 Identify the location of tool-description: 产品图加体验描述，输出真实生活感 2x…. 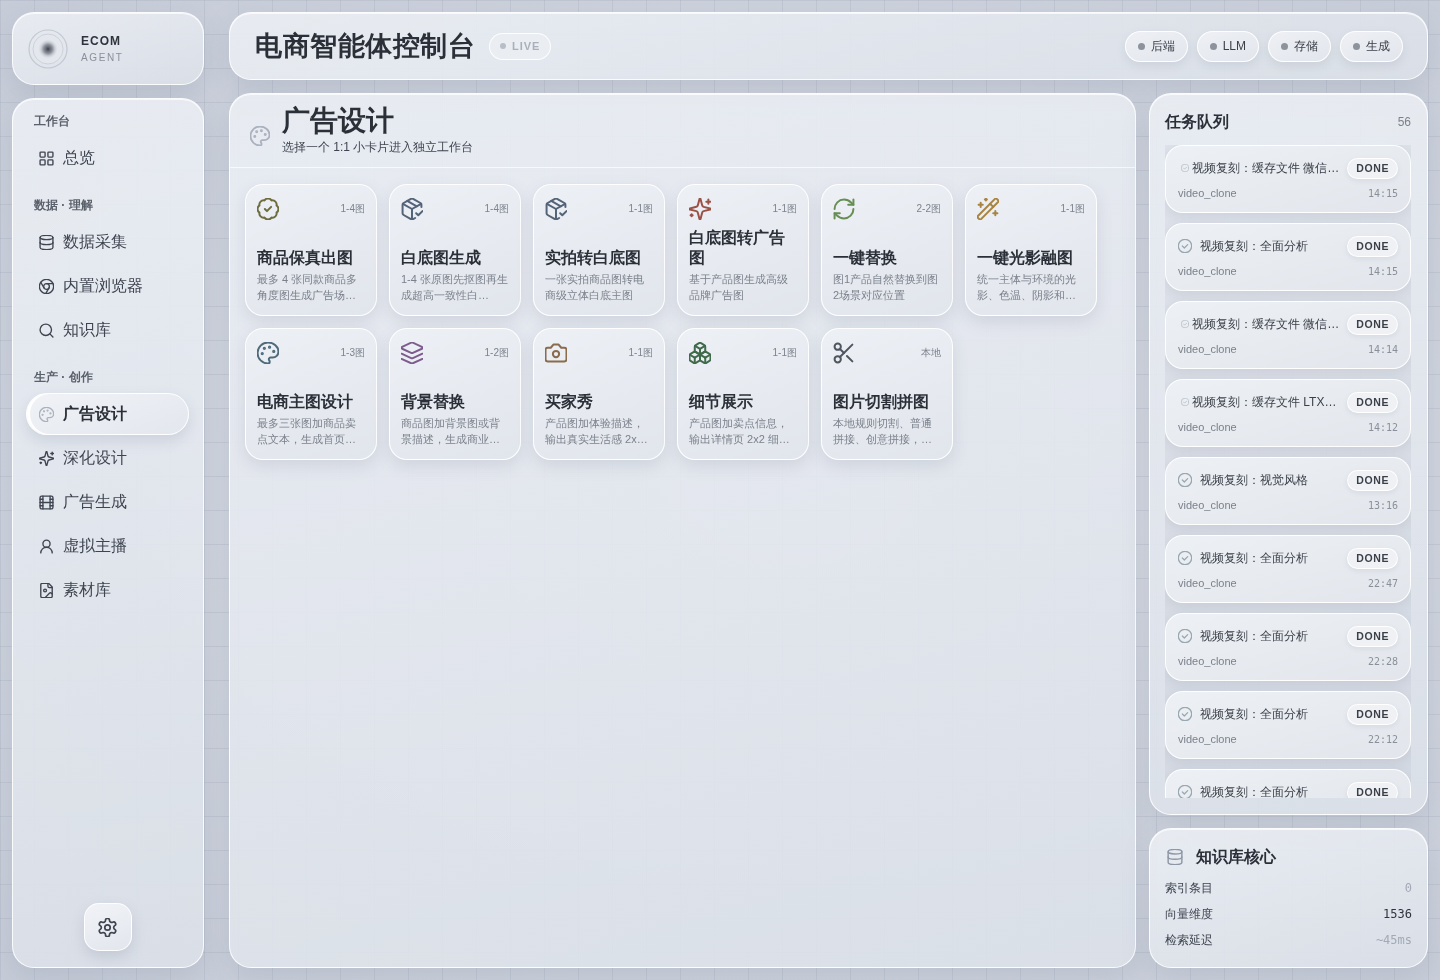
(597, 431).